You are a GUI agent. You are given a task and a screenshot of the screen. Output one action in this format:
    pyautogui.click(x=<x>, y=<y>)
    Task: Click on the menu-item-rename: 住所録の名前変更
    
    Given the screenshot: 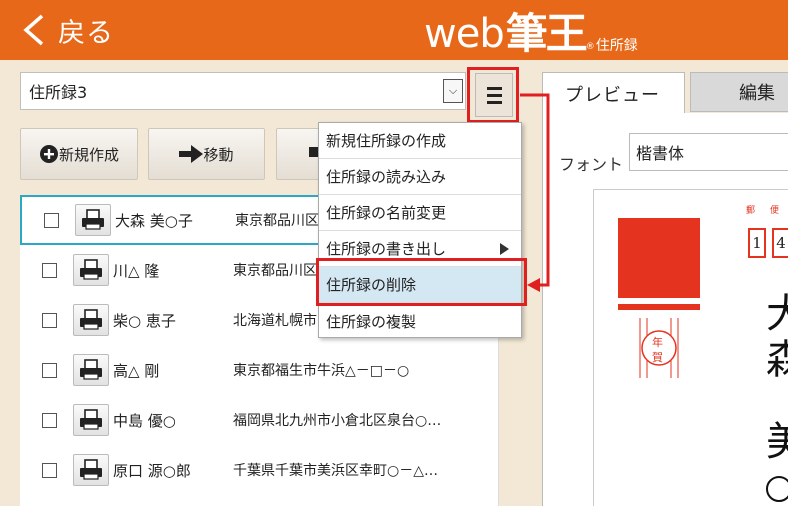 What is the action you would take?
    pyautogui.click(x=420, y=213)
    